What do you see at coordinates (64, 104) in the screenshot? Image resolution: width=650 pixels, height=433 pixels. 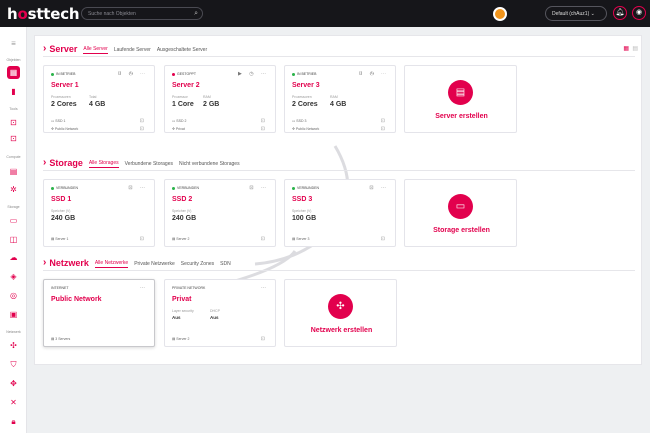 I see `cpu-value: 2 Cores` at bounding box center [64, 104].